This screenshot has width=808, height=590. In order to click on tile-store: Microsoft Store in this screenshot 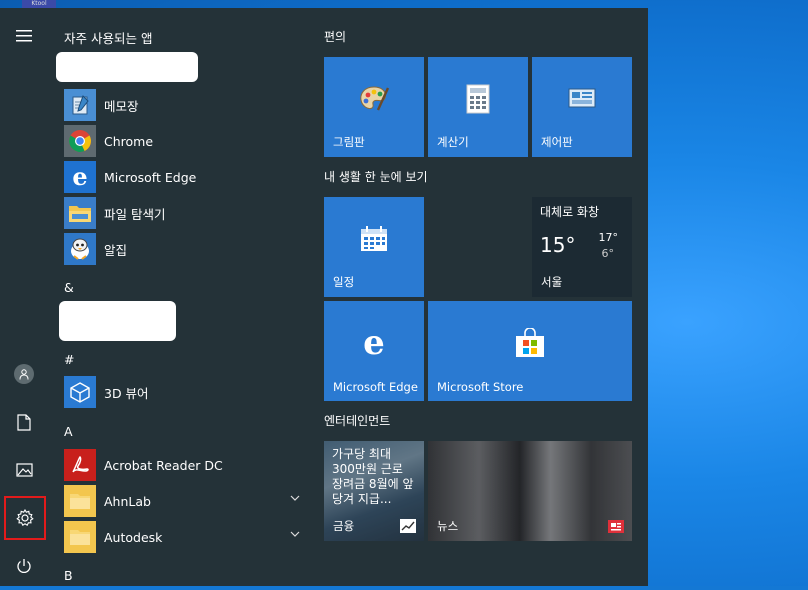, I will do `click(530, 351)`.